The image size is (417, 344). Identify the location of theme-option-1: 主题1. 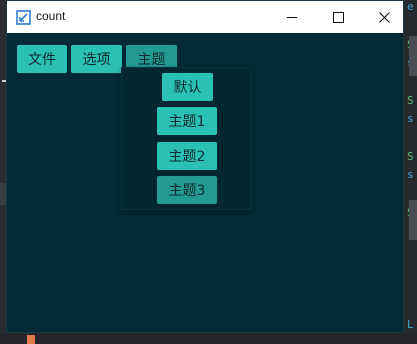
(187, 121).